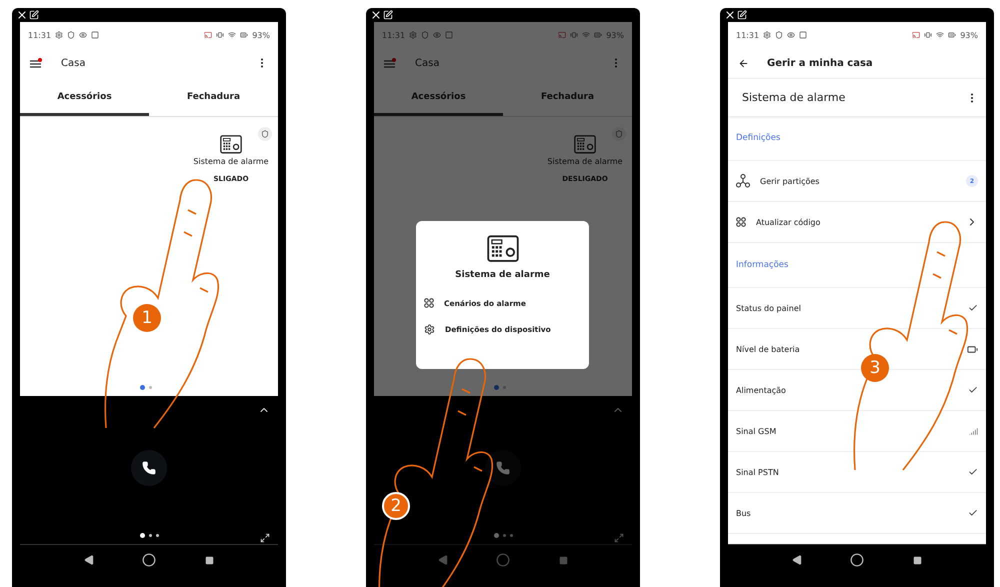  Describe the element at coordinates (857, 138) in the screenshot. I see `section-title: Definições` at that location.